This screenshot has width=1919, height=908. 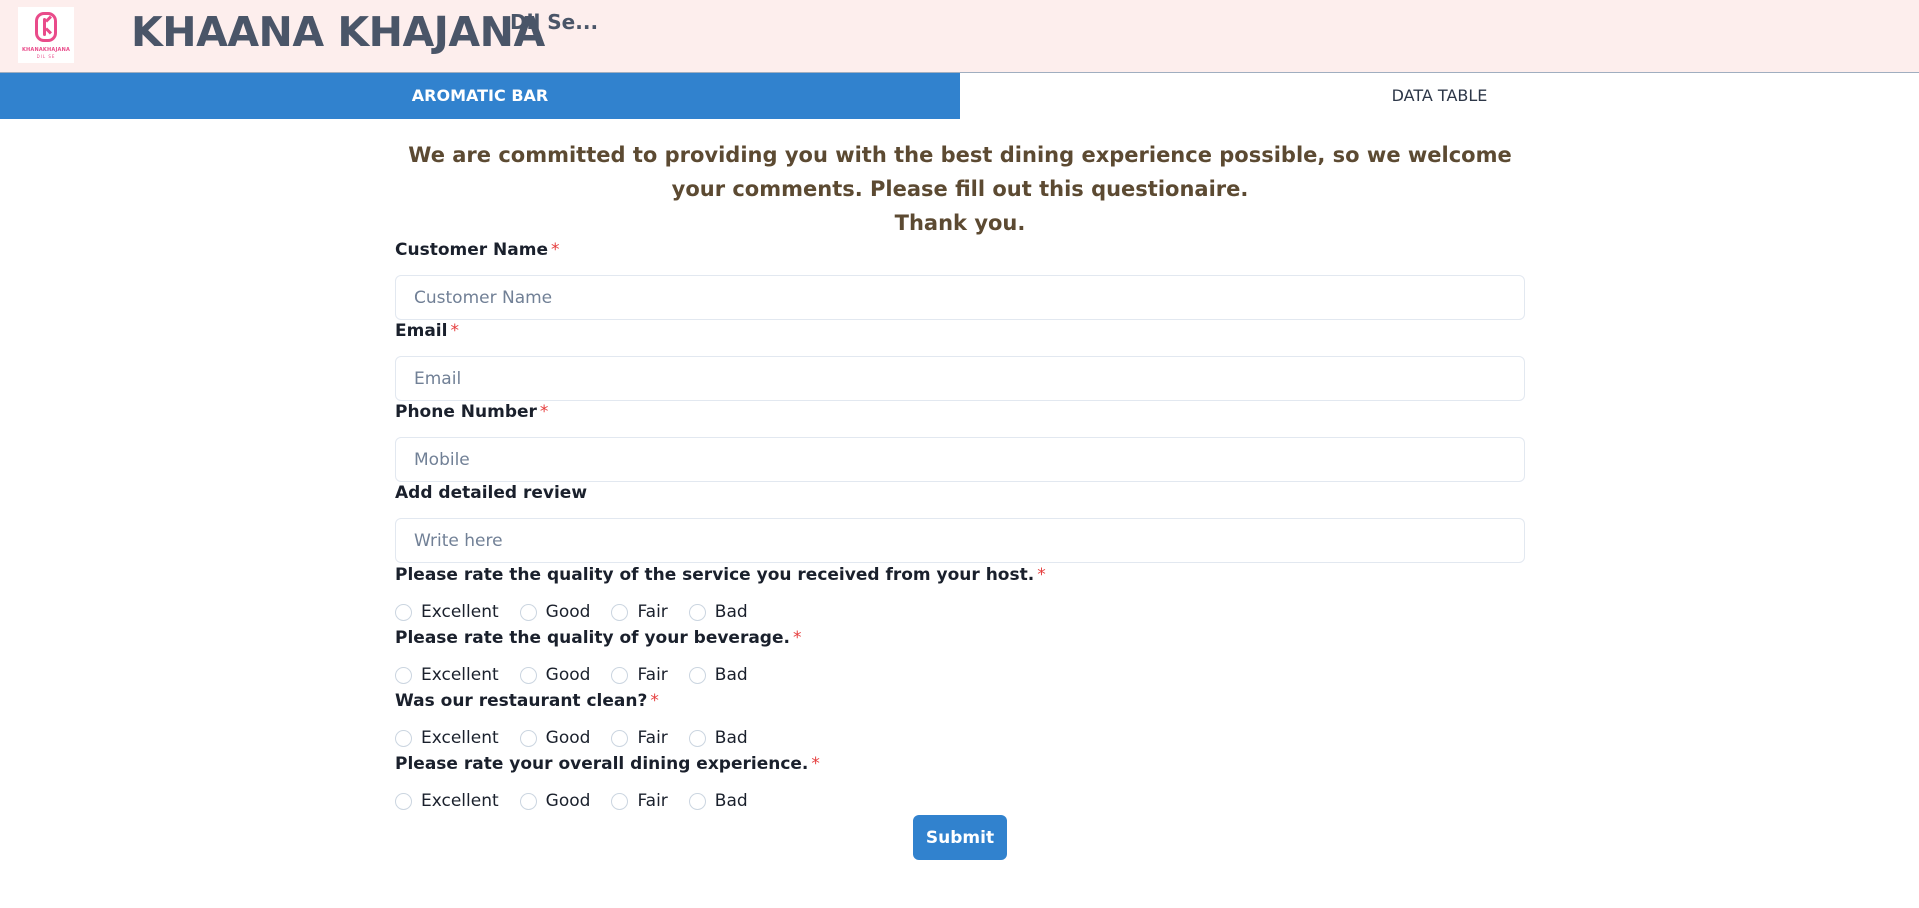 I want to click on phone-label: Phone Number *, so click(x=471, y=412).